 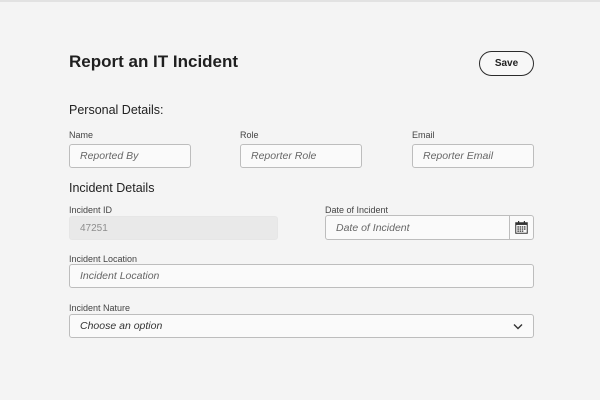 I want to click on date-of-incident-field, so click(x=417, y=227).